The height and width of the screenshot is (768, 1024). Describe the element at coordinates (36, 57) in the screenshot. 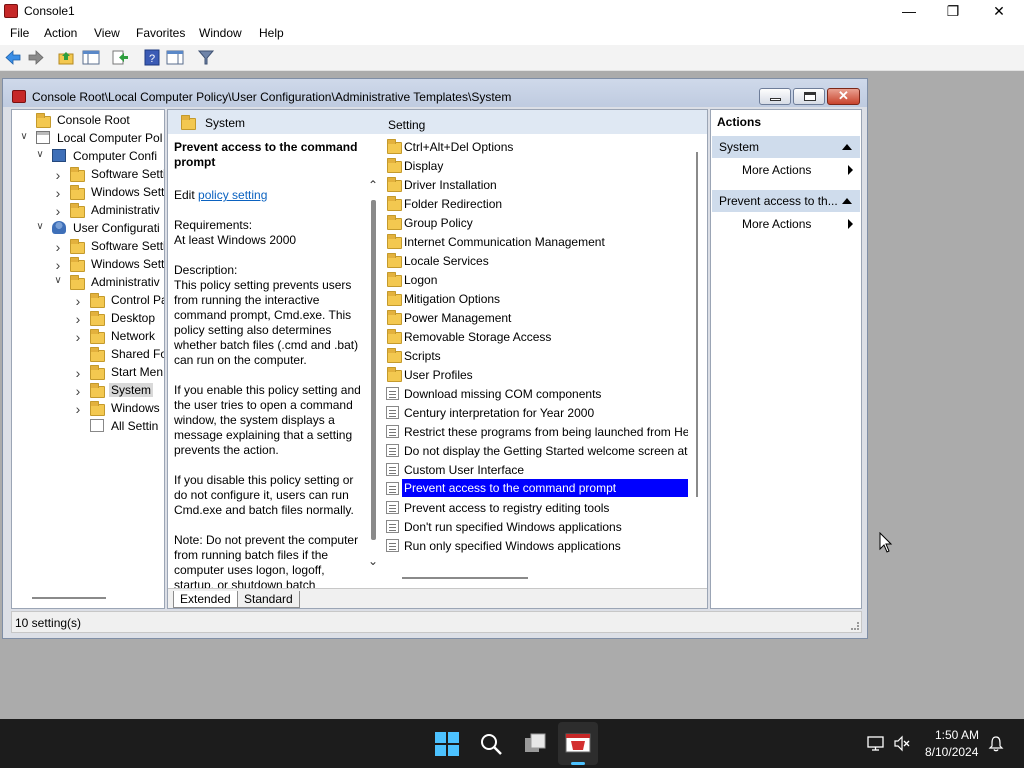

I see `forward-arrow-icon` at that location.